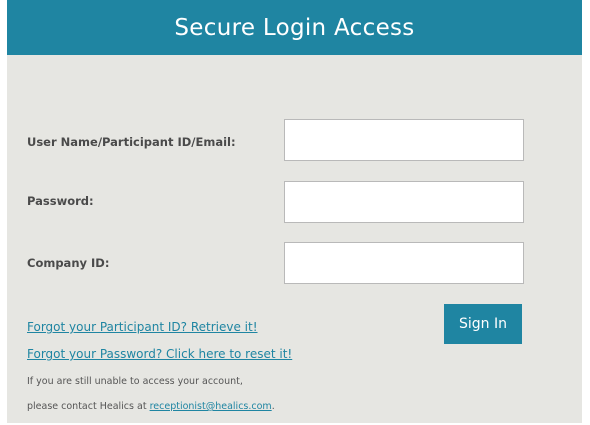 This screenshot has width=590, height=425. What do you see at coordinates (404, 140) in the screenshot?
I see `username-field` at bounding box center [404, 140].